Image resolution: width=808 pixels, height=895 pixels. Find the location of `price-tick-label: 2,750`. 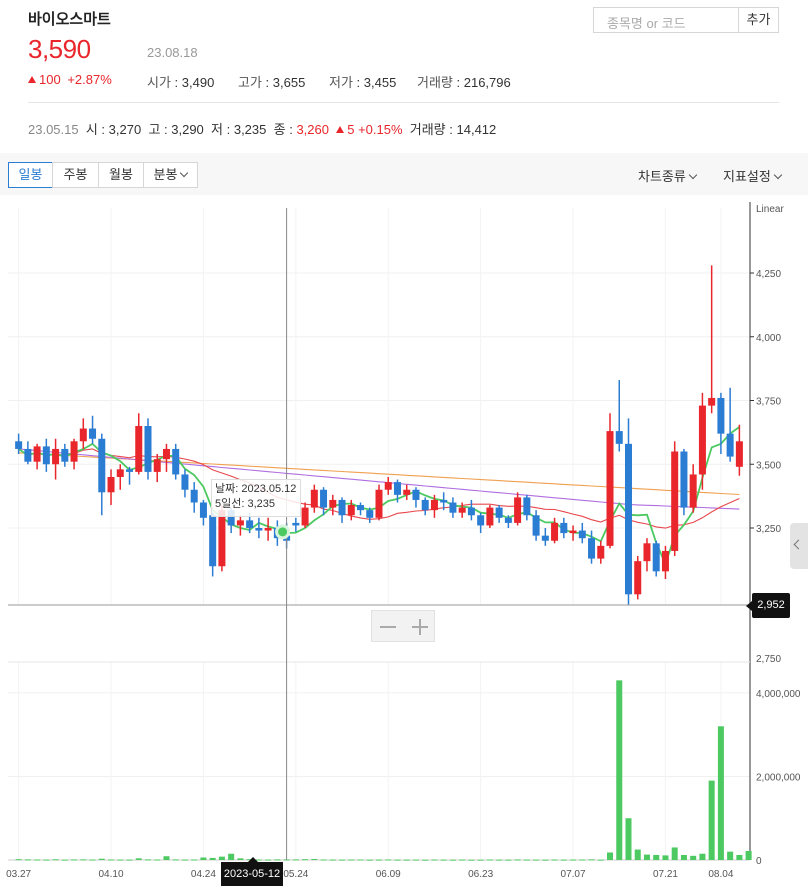

price-tick-label: 2,750 is located at coordinates (768, 659).